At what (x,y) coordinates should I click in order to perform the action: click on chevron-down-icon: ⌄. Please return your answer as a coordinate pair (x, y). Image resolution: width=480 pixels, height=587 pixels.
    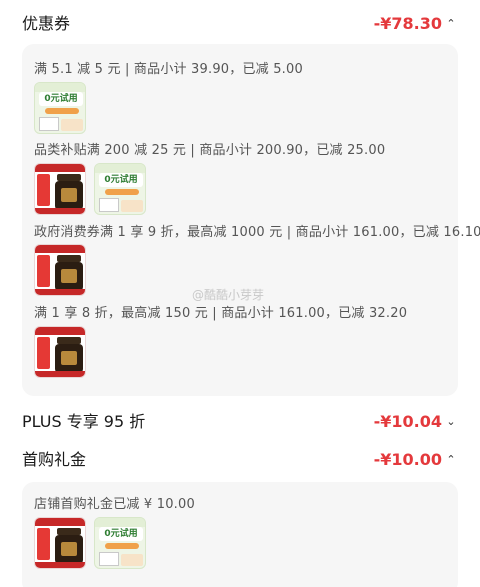
    Looking at the image, I should click on (451, 422).